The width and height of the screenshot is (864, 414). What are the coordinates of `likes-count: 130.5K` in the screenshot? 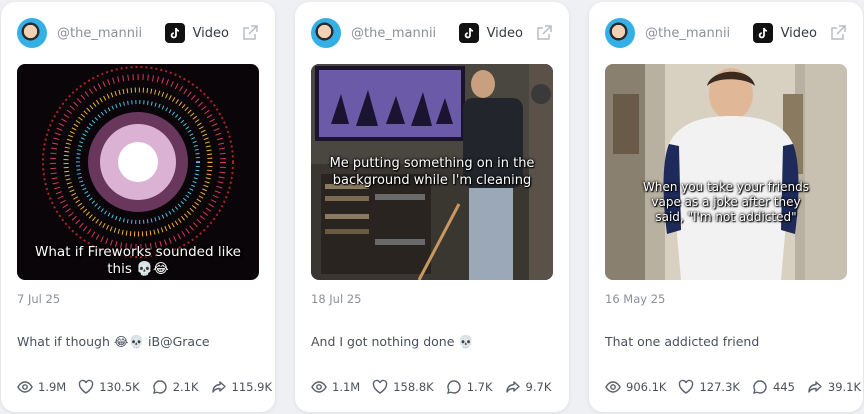 It's located at (119, 387).